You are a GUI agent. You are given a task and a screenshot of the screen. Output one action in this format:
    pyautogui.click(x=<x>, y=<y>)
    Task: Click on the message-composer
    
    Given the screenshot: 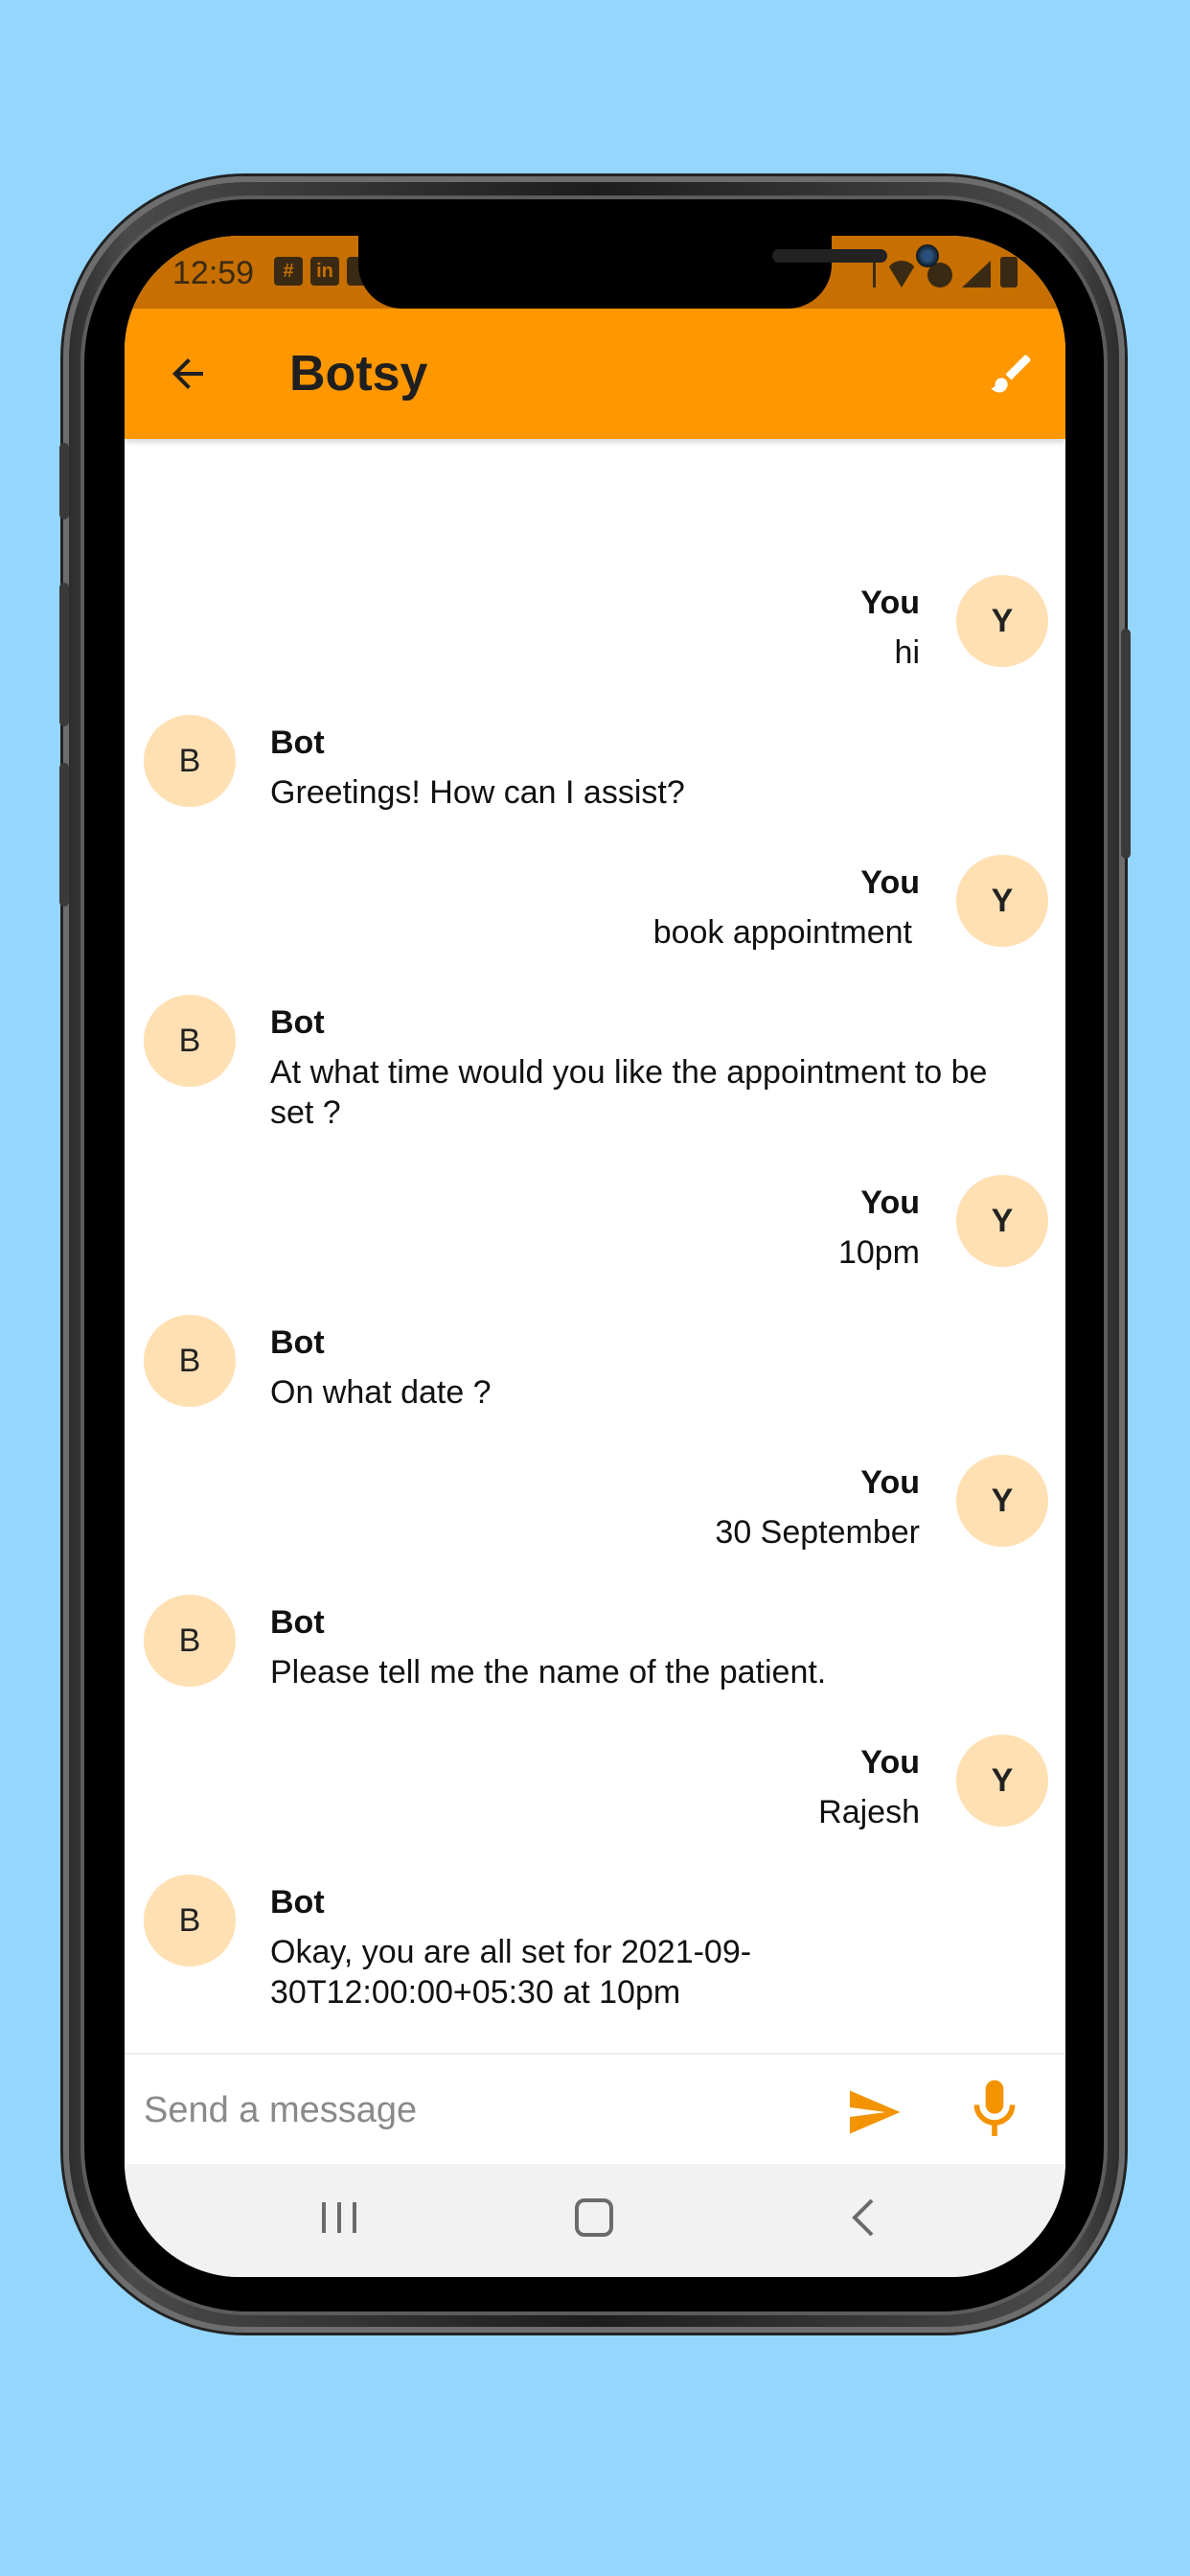 What is the action you would take?
    pyautogui.click(x=595, y=2108)
    